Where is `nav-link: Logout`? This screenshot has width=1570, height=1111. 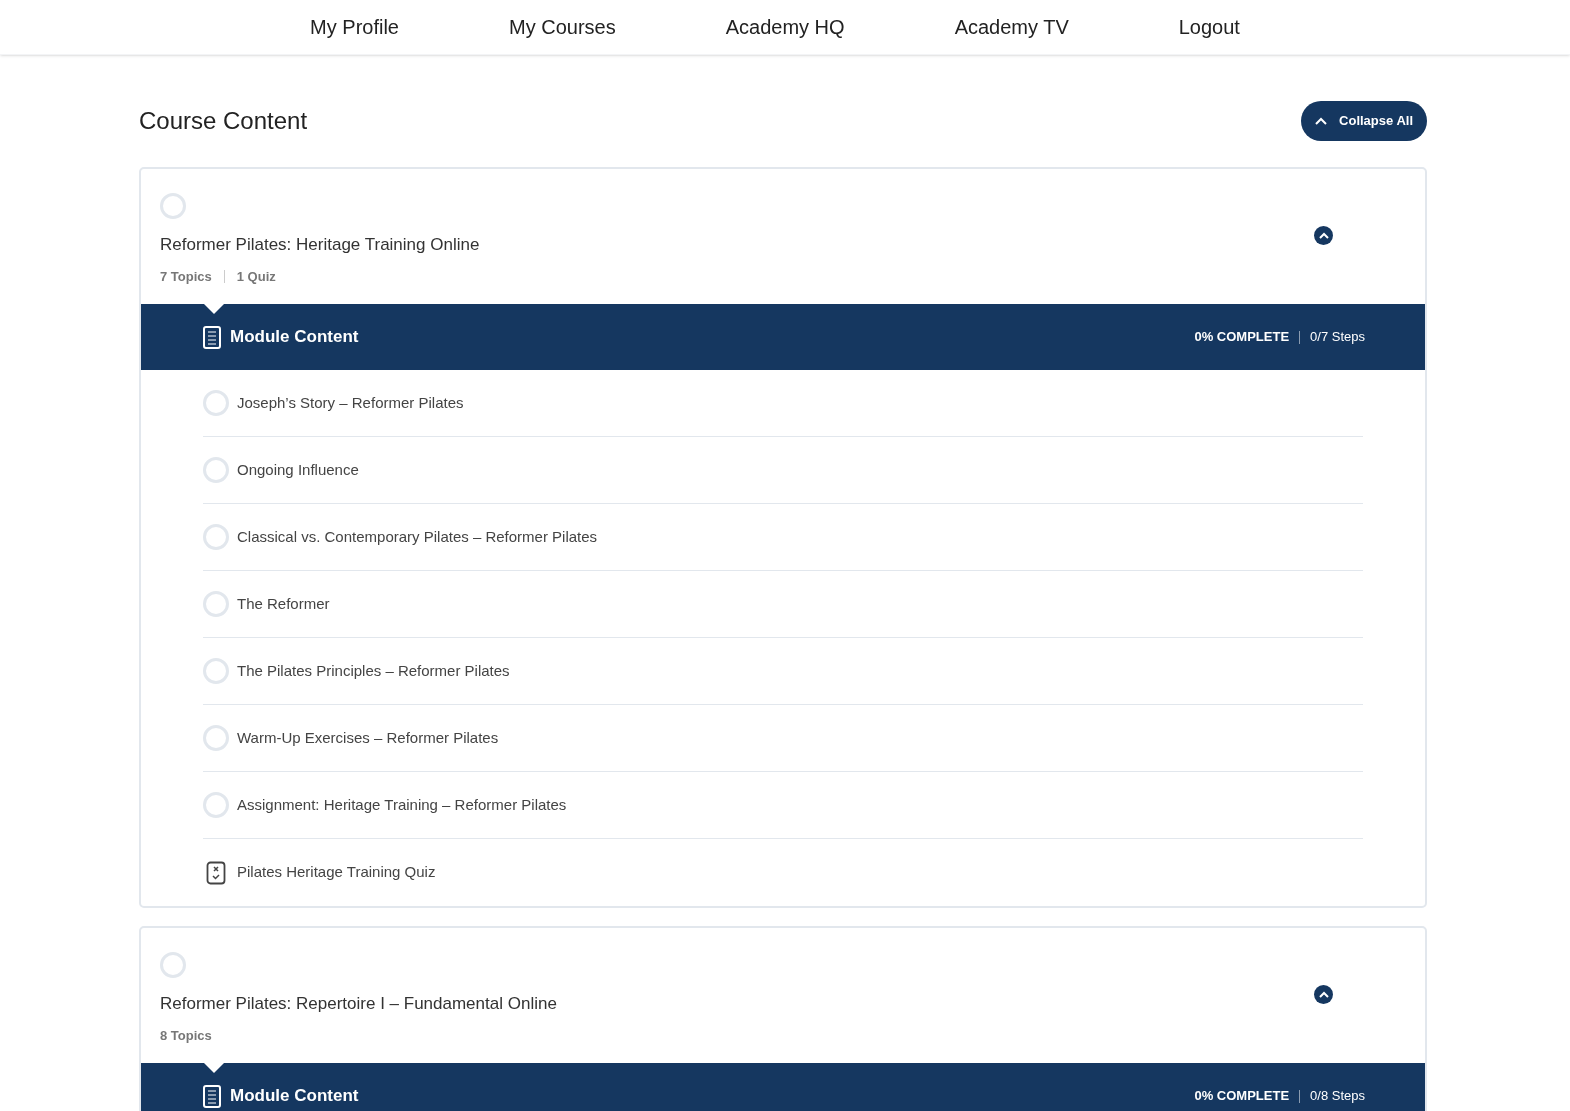 nav-link: Logout is located at coordinates (1209, 27).